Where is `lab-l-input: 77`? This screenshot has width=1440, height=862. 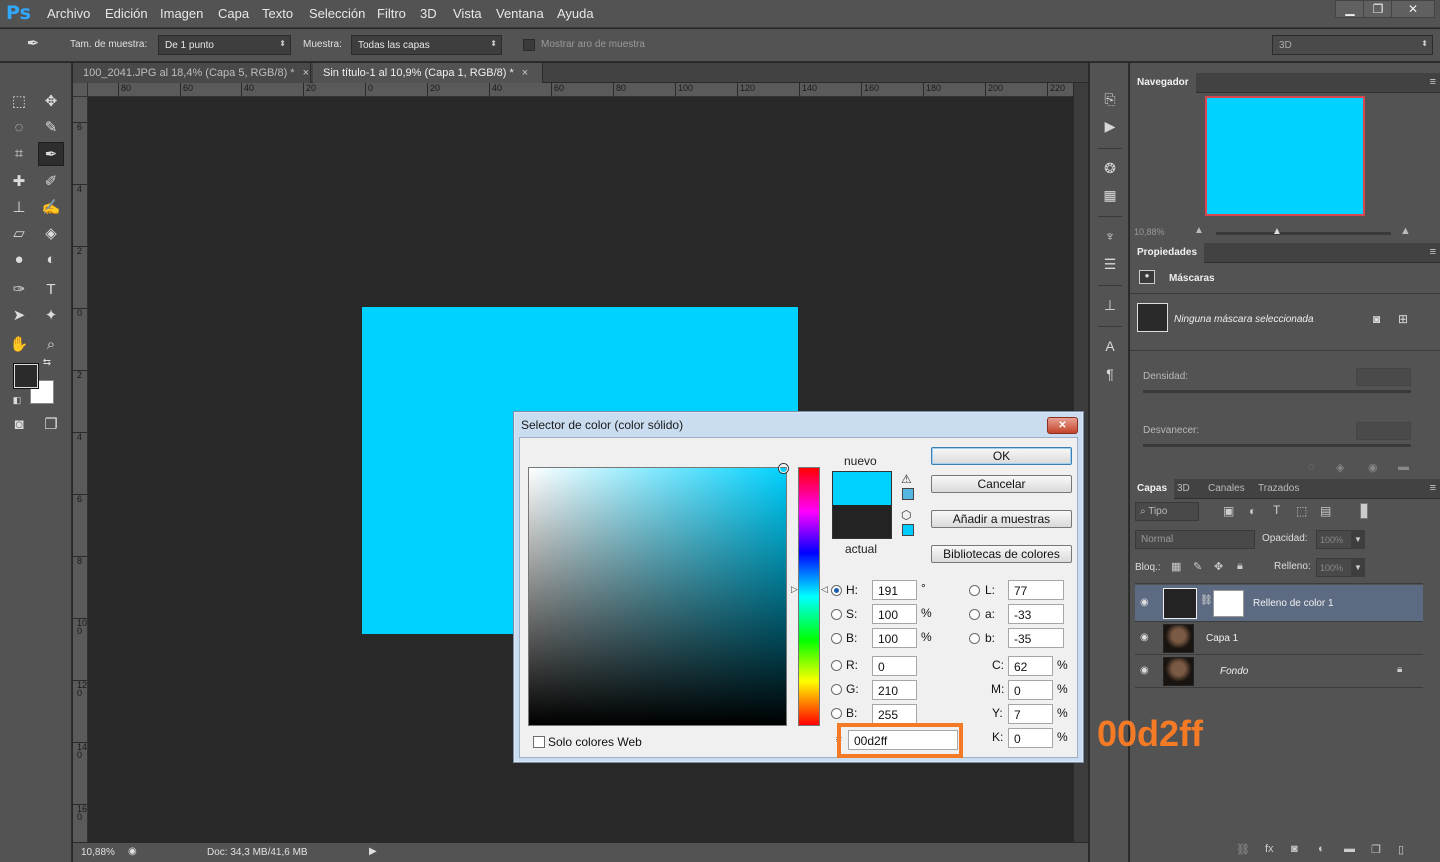
lab-l-input: 77 is located at coordinates (1036, 590).